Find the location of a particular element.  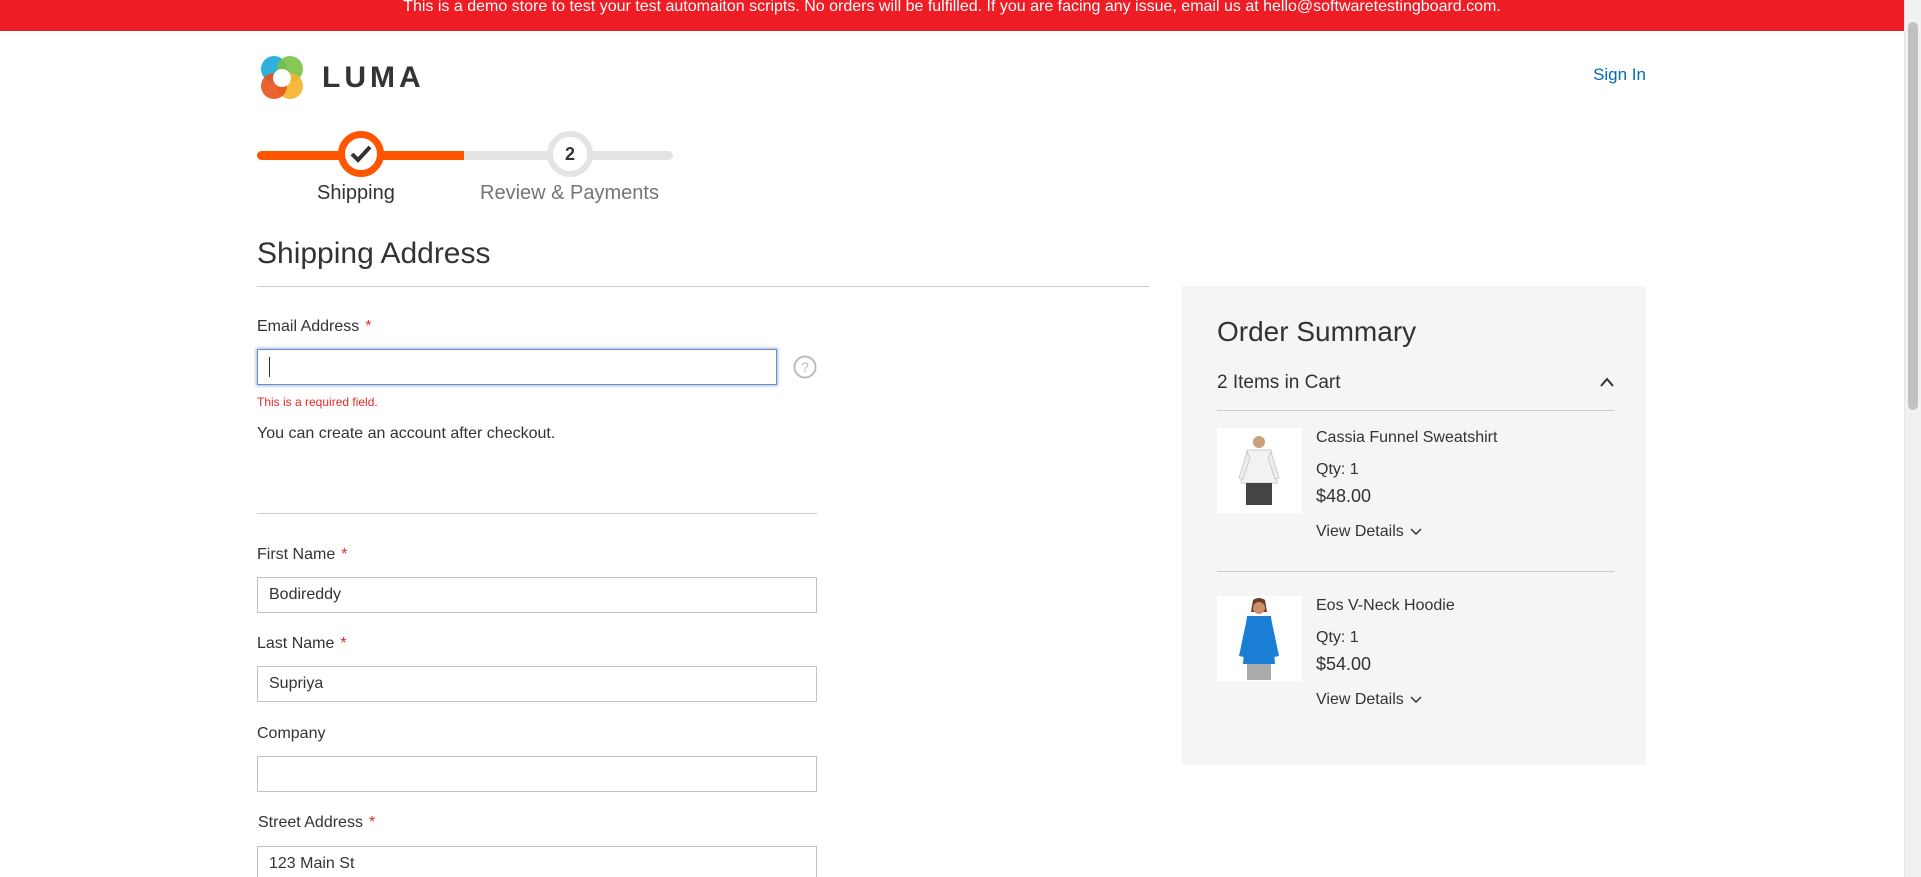

step-review-indicator: 2 is located at coordinates (570, 154).